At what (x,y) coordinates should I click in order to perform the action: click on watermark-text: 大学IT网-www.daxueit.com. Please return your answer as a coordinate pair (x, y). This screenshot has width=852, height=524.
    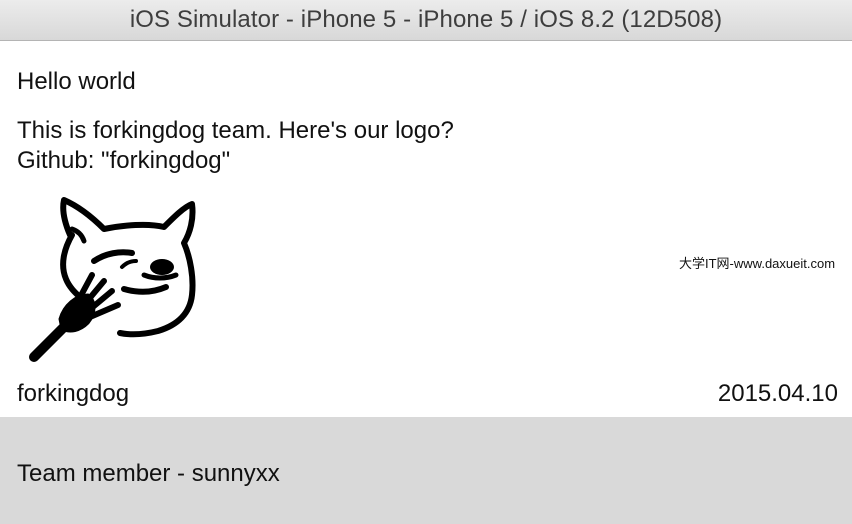
    Looking at the image, I should click on (757, 263).